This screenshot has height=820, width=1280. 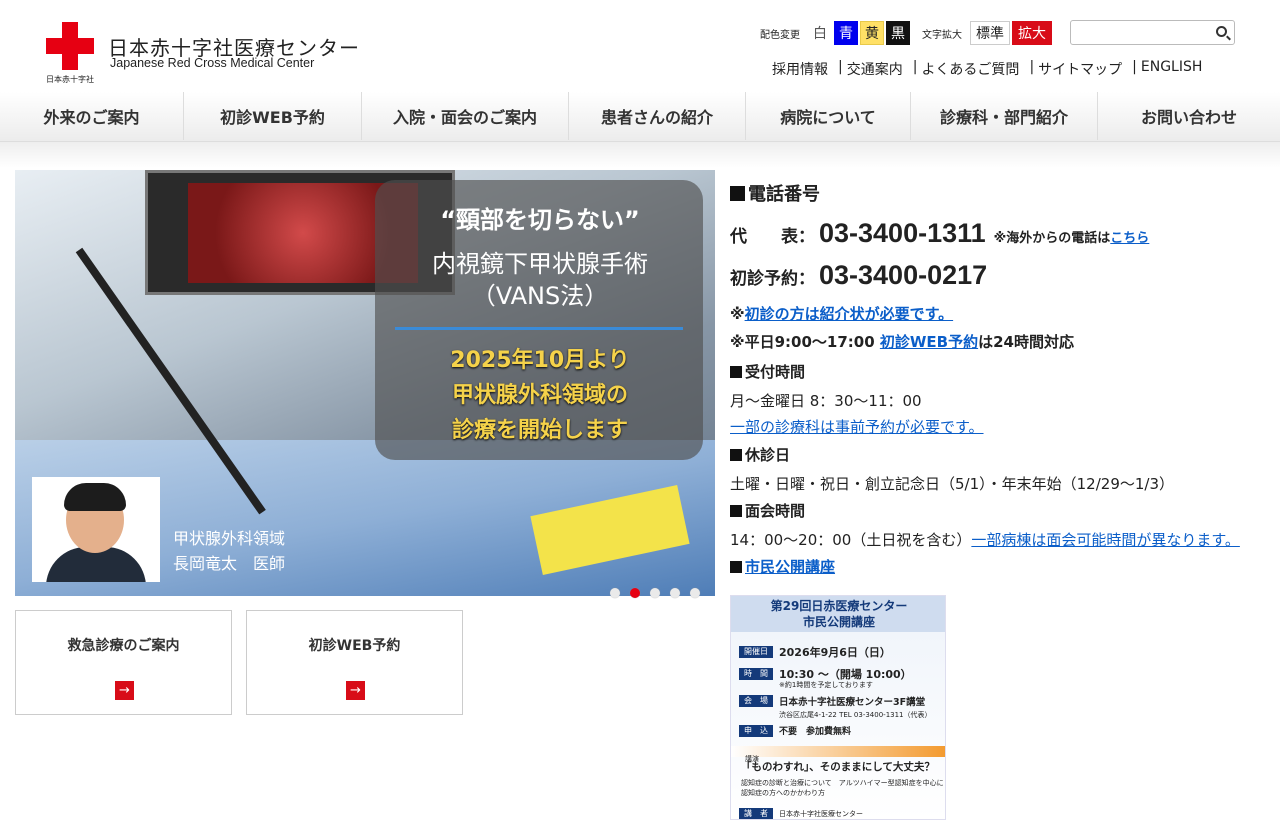 What do you see at coordinates (772, 279) in the screenshot?
I see `first-visit-label: 初診予約：` at bounding box center [772, 279].